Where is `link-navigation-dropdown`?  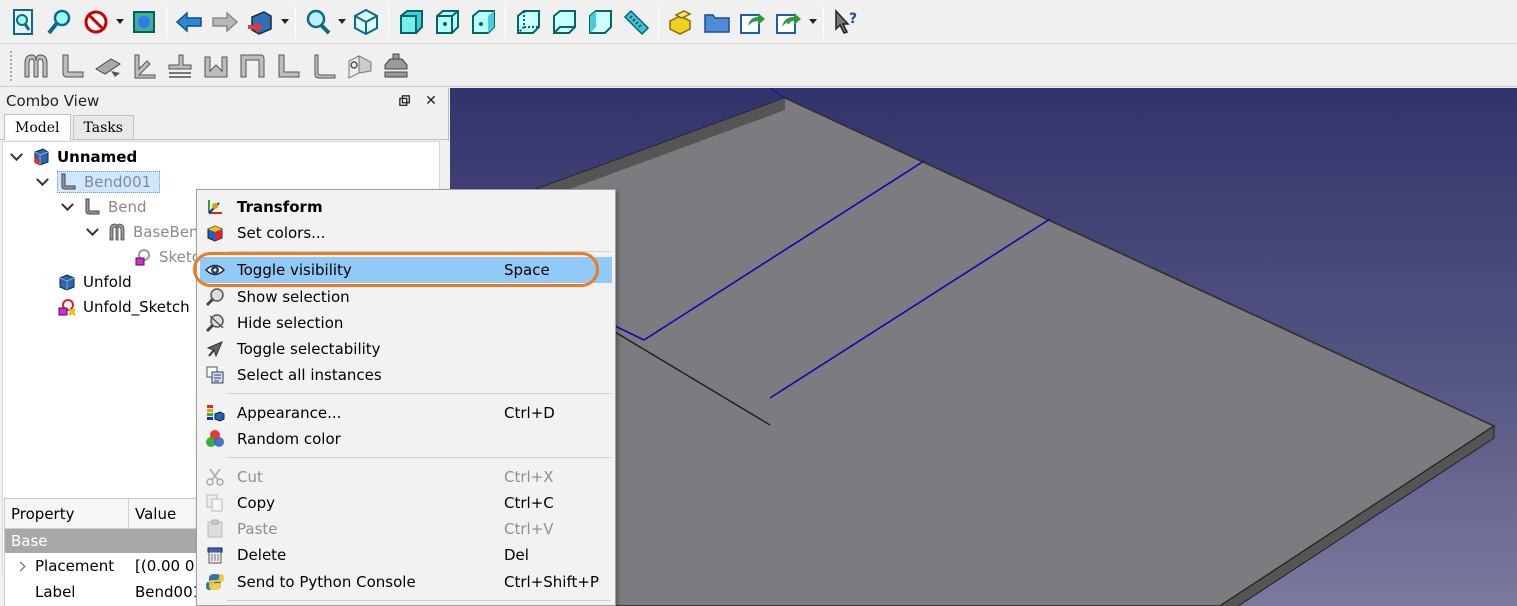 link-navigation-dropdown is located at coordinates (285, 22).